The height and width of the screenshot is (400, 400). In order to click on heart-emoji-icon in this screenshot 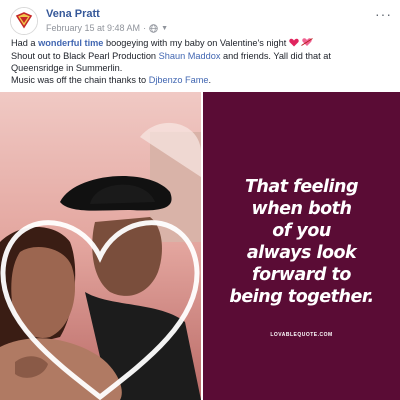, I will do `click(294, 44)`.